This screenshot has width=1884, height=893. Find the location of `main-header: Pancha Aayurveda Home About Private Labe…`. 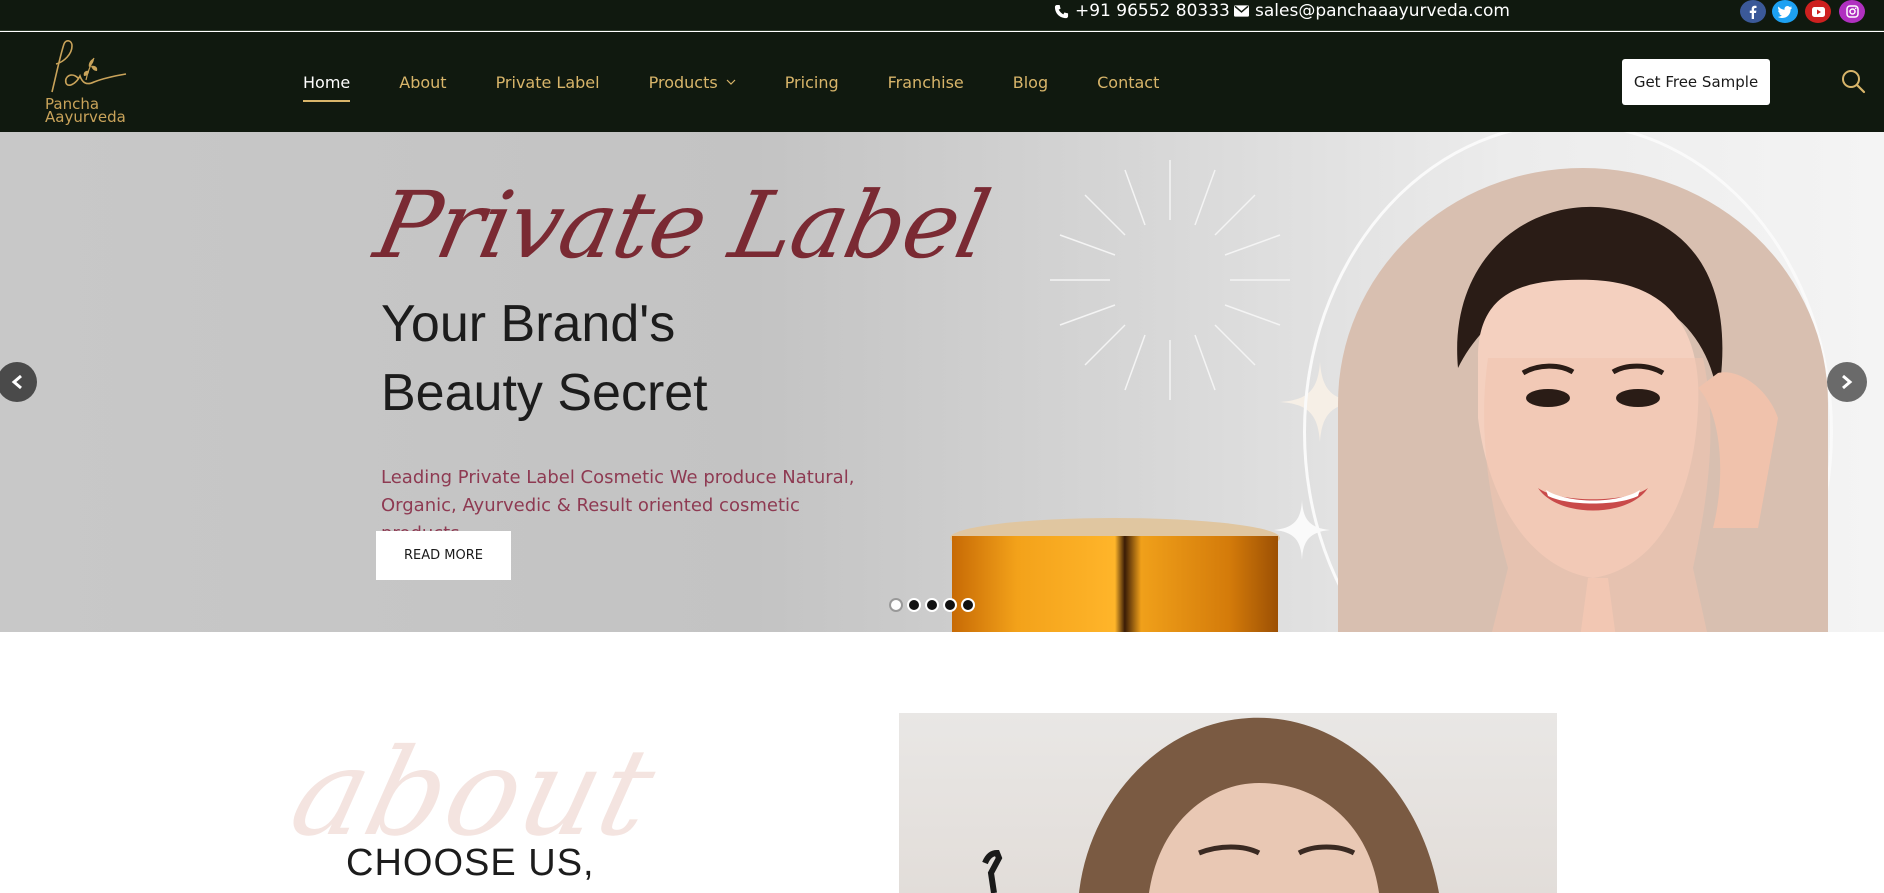

main-header: Pancha Aayurveda Home About Private Labe… is located at coordinates (942, 82).